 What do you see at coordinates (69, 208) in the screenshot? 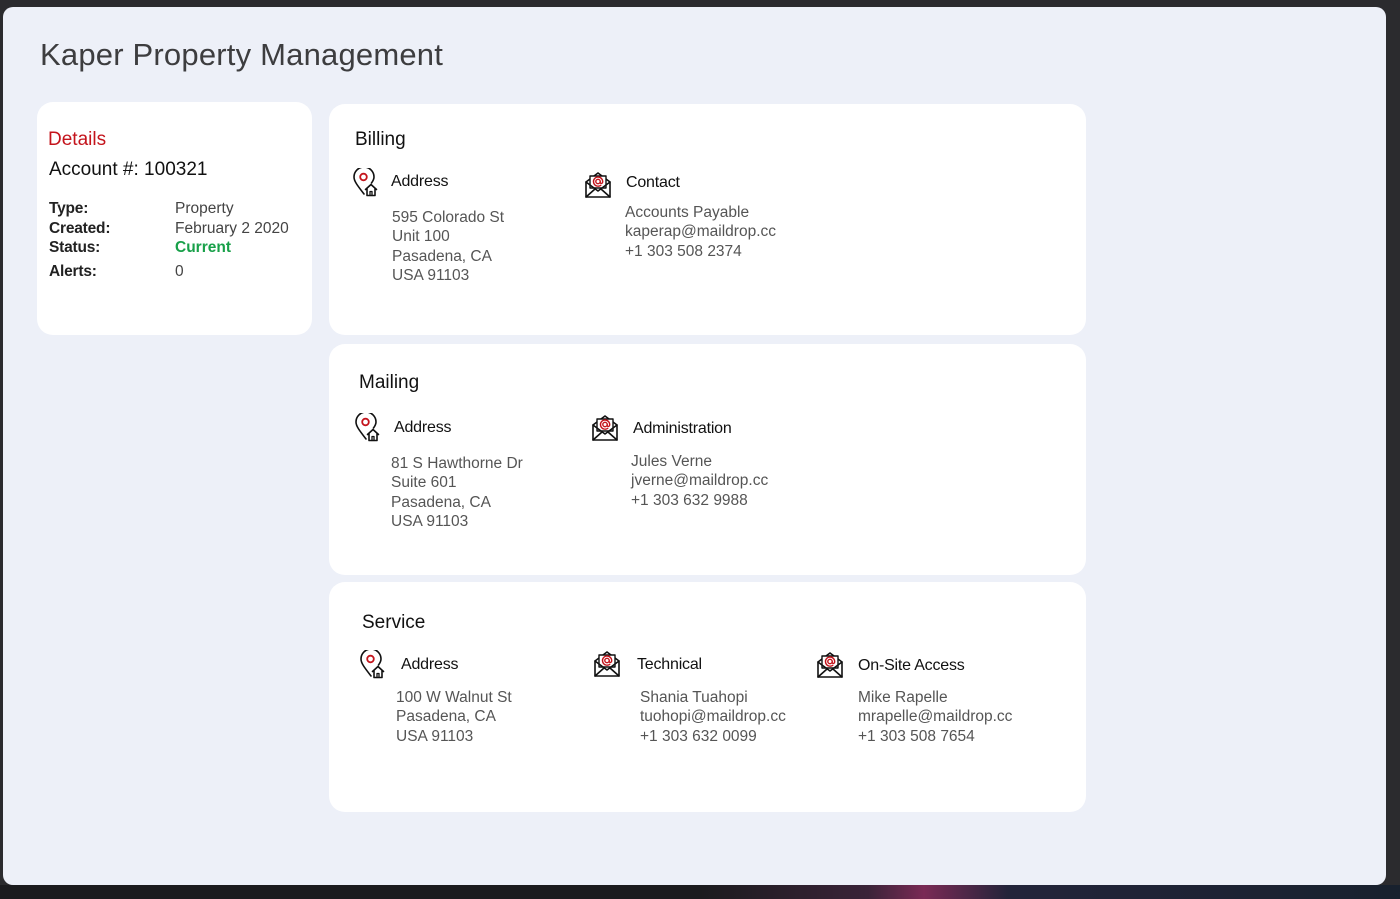
I see `detail-label-type: Type:` at bounding box center [69, 208].